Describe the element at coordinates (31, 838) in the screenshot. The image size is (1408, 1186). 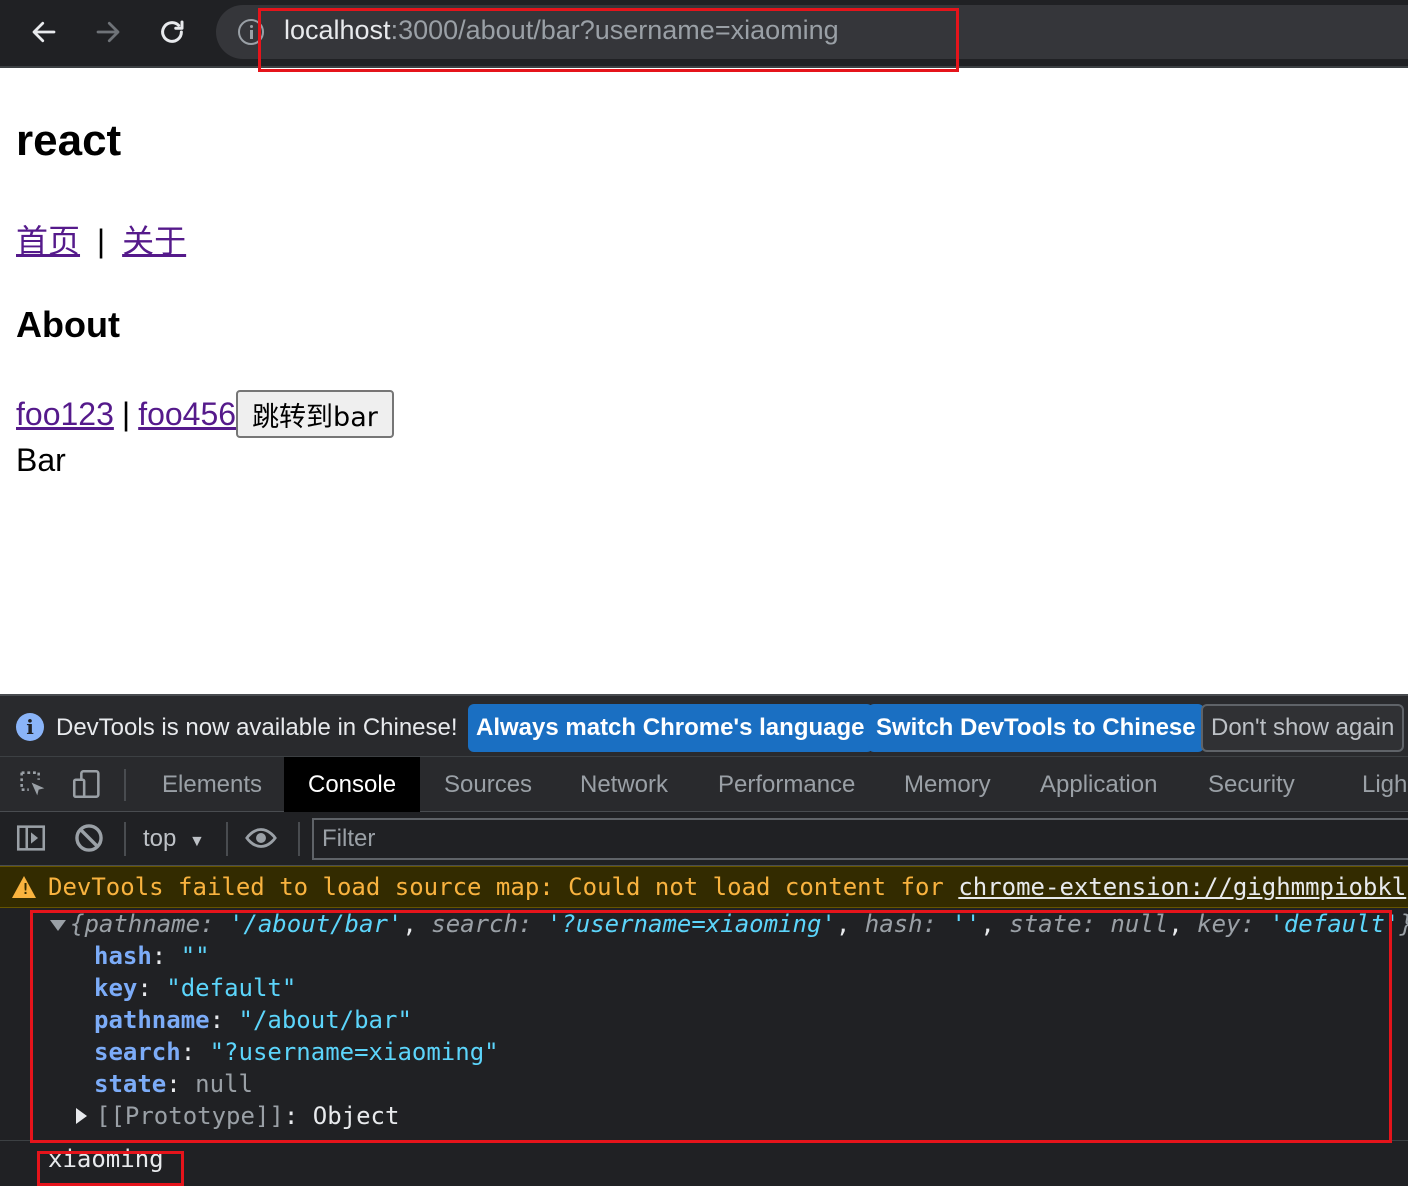
I see `show-sidebar-icon` at that location.